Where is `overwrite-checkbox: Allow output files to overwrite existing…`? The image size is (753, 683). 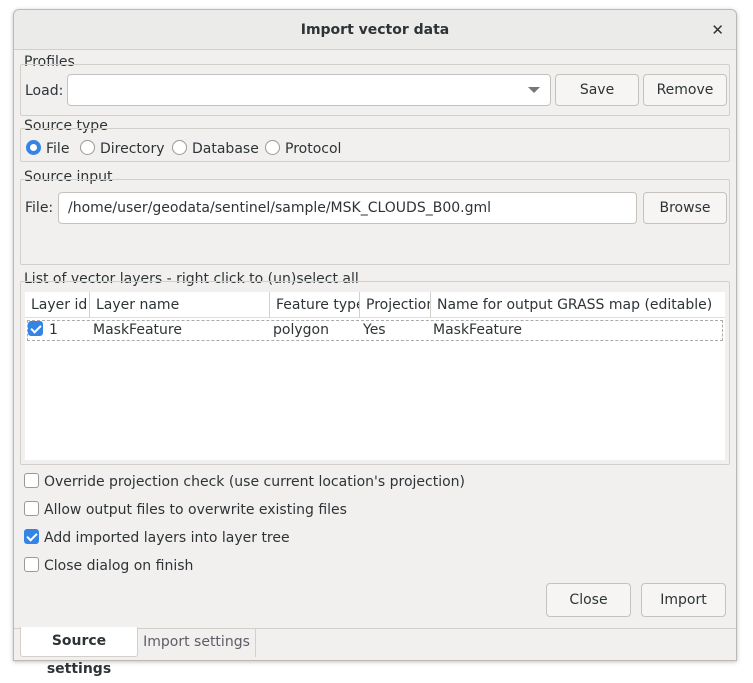
overwrite-checkbox: Allow output files to overwrite existing… is located at coordinates (185, 509).